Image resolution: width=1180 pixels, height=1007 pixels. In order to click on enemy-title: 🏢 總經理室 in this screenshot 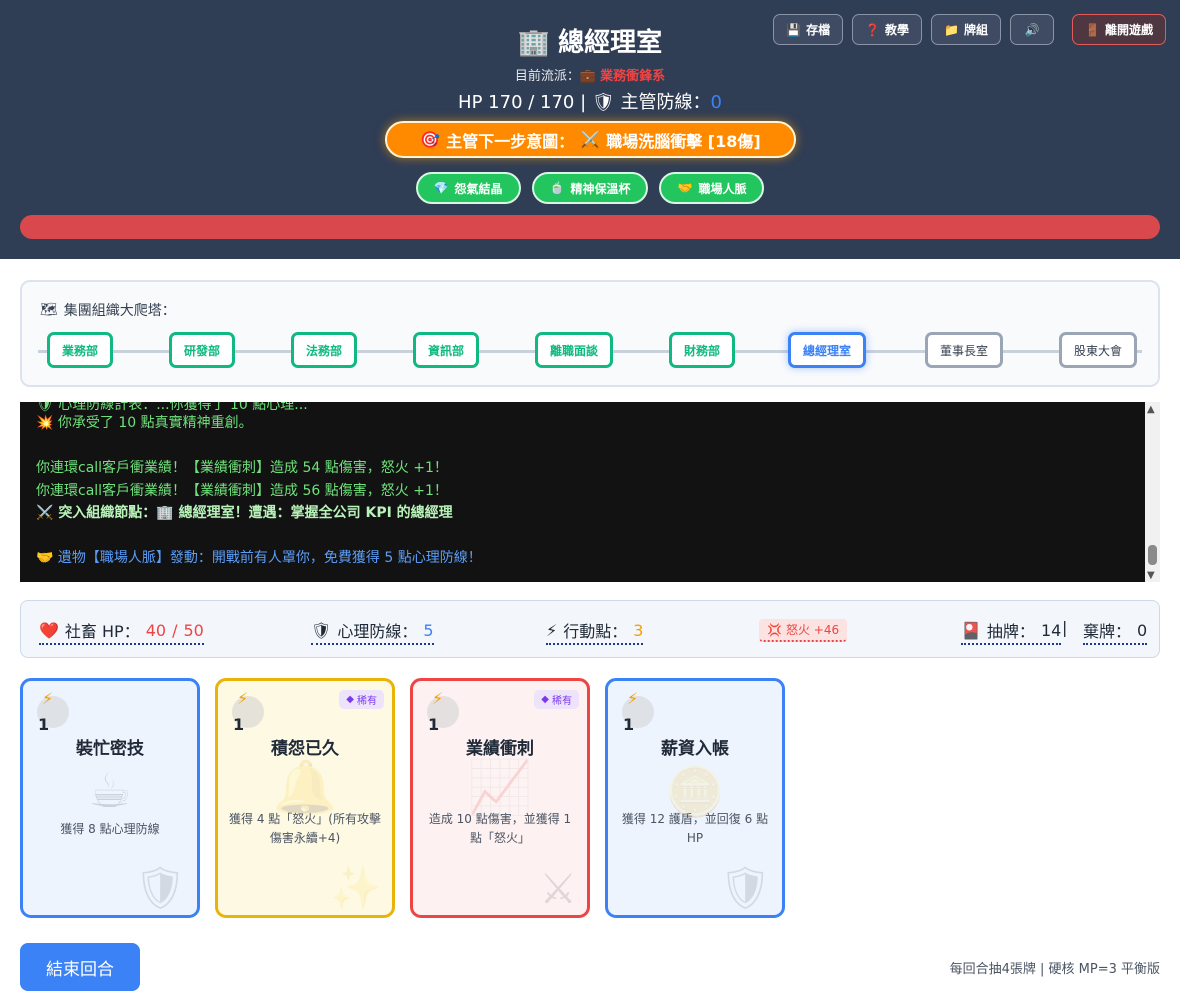, I will do `click(590, 40)`.